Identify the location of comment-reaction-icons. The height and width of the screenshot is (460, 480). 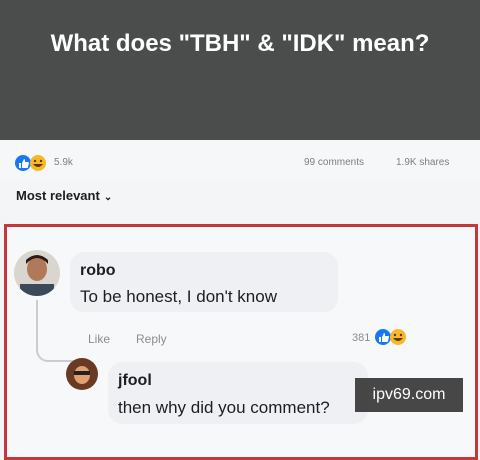
(394, 337).